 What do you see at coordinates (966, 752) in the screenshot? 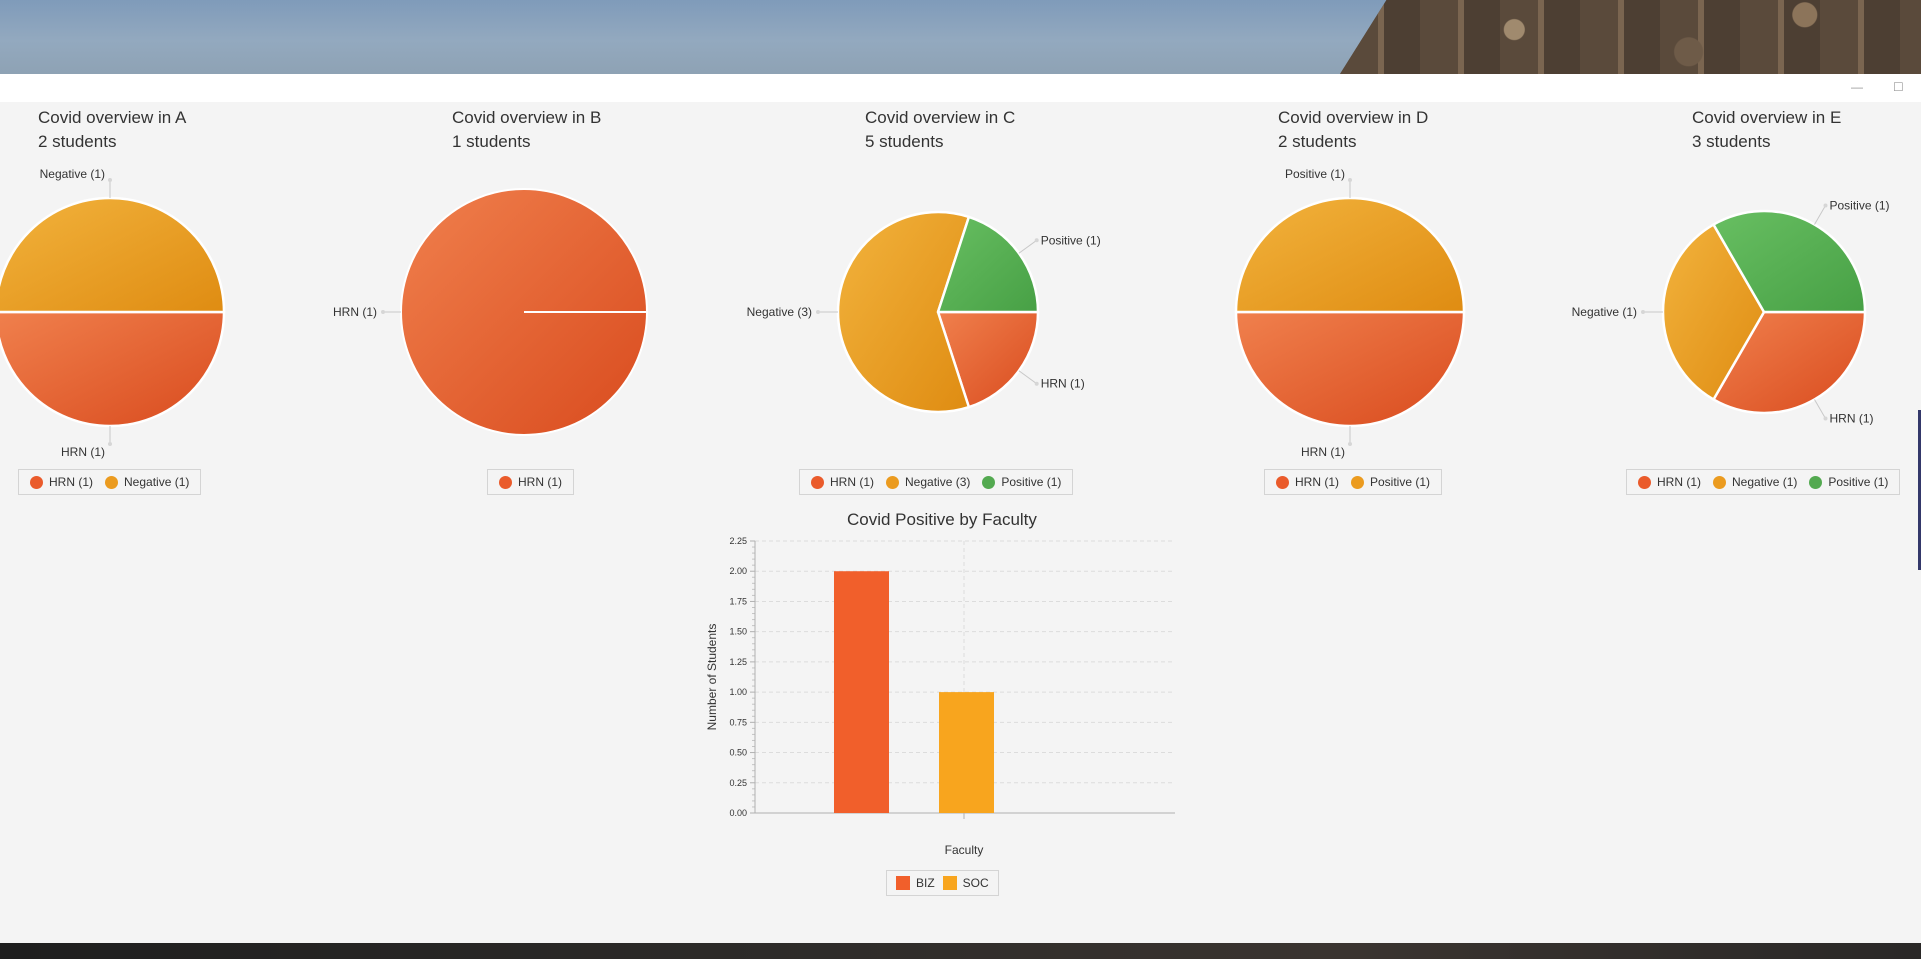
I see `bar-soc` at bounding box center [966, 752].